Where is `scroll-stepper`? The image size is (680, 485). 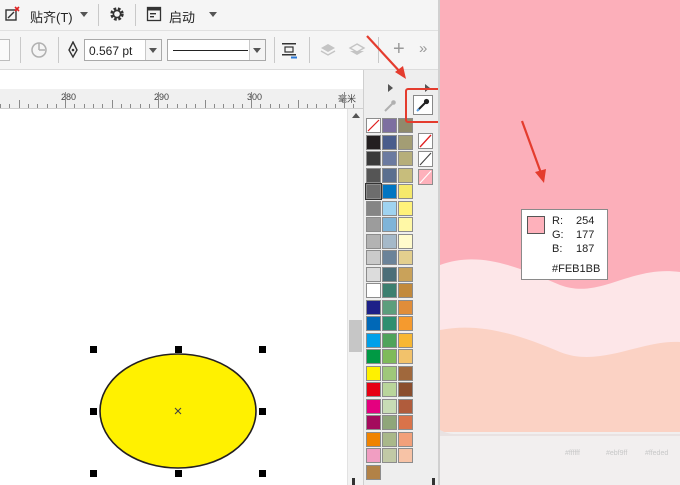 scroll-stepper is located at coordinates (5, 50).